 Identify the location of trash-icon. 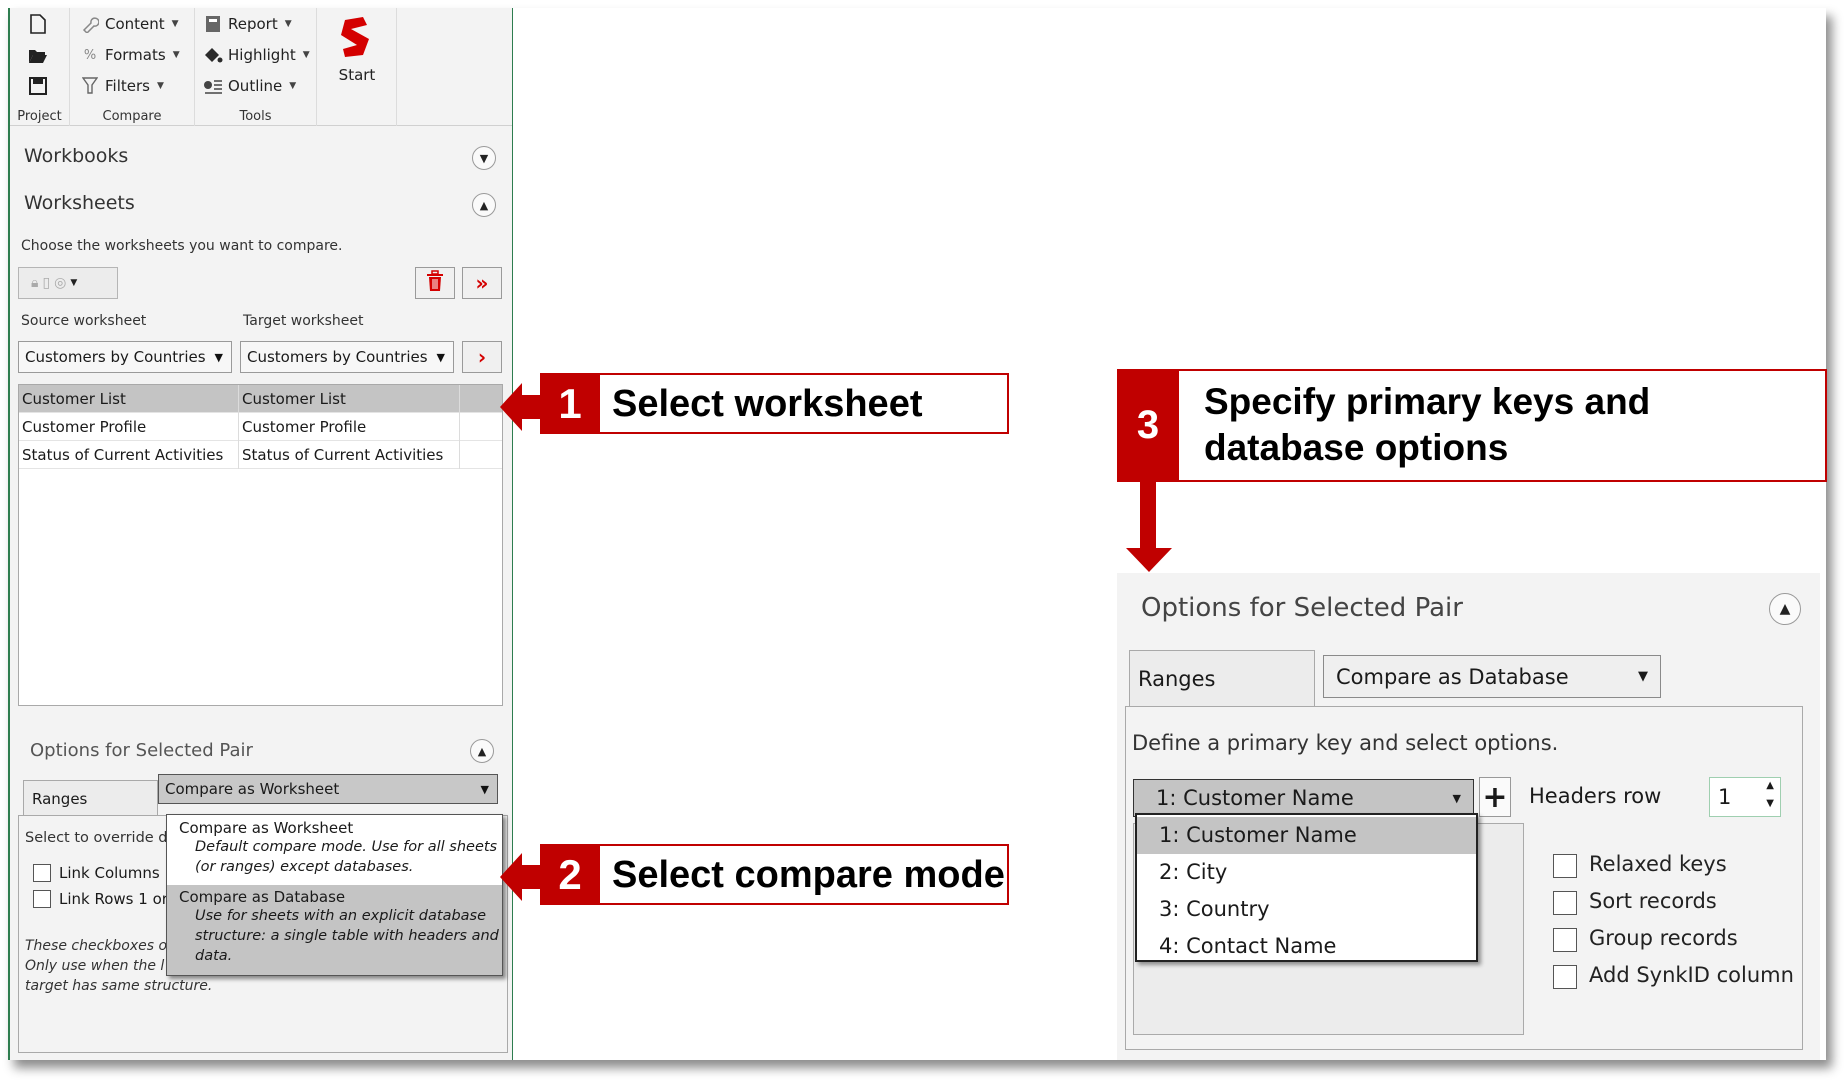
(435, 283).